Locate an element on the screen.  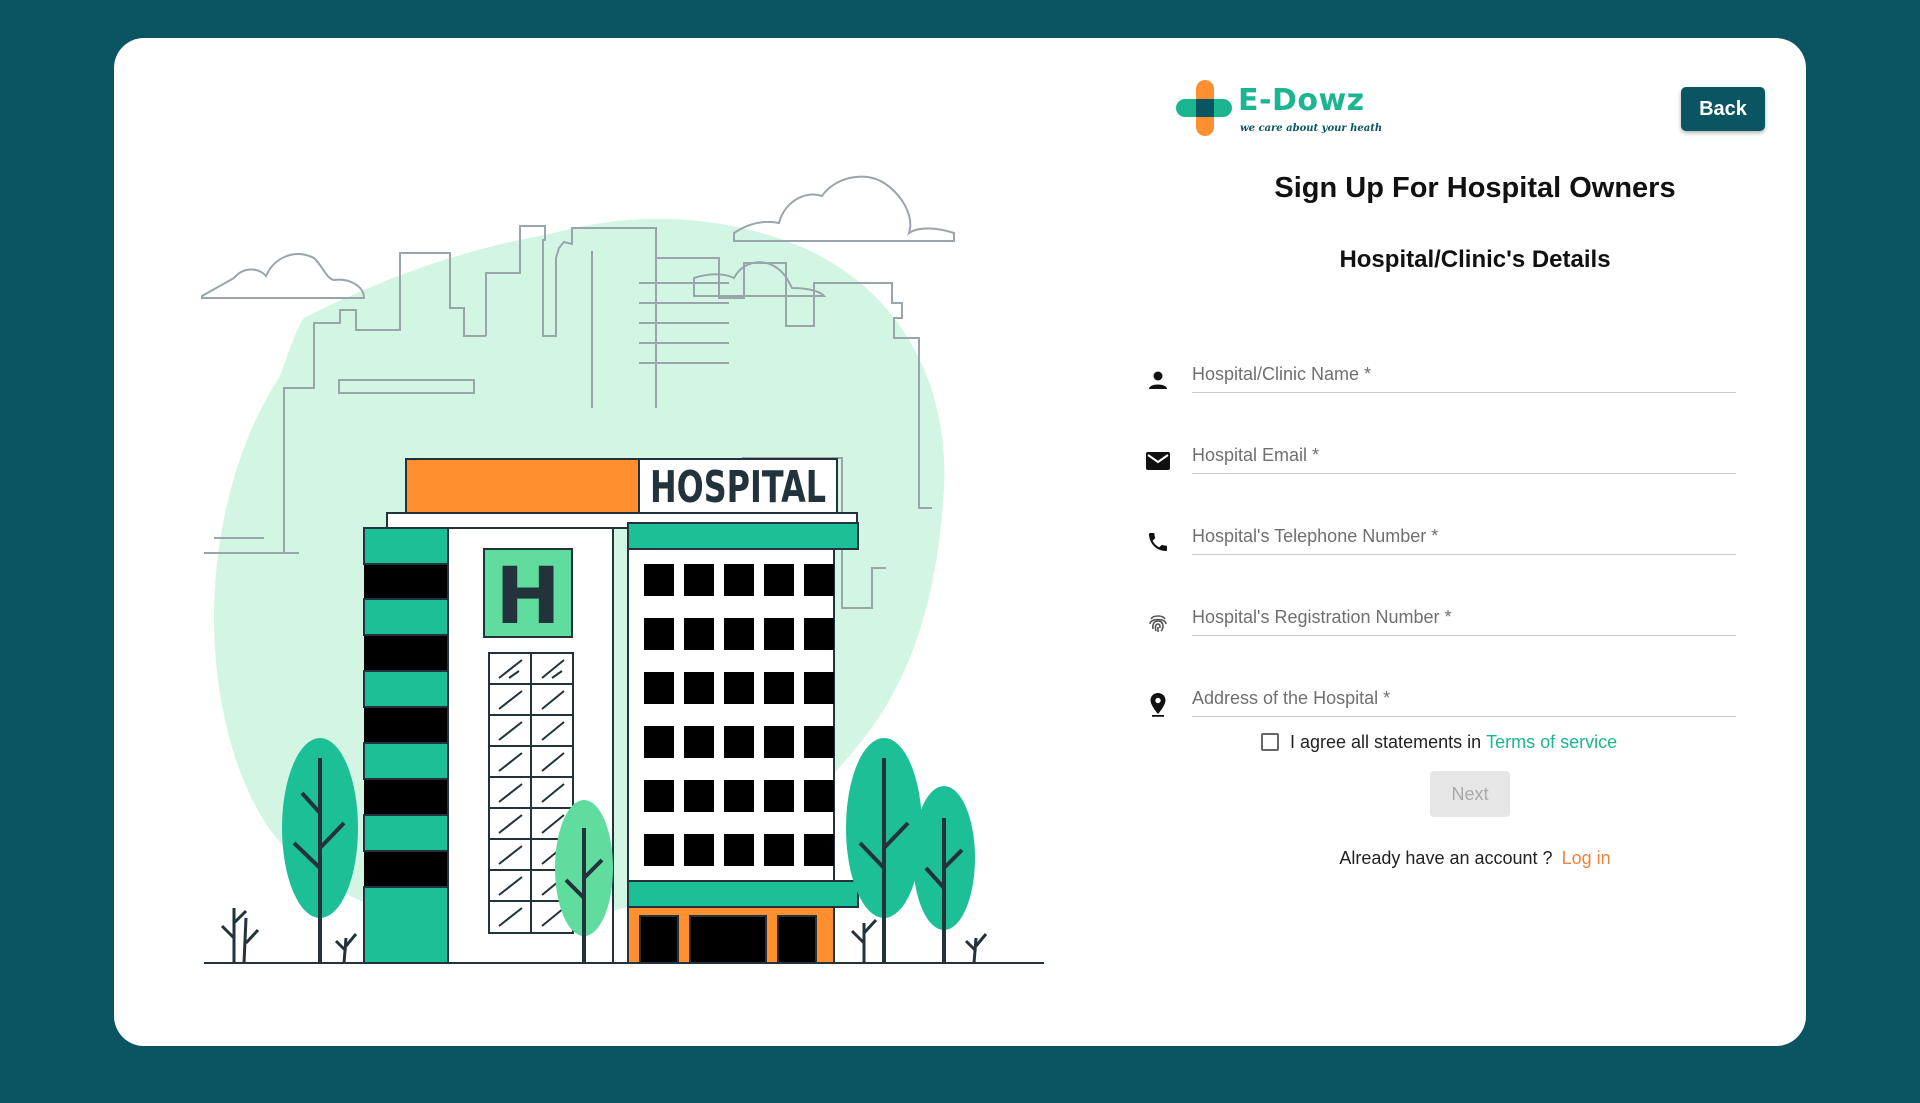
hospital-email-input is located at coordinates (1464, 455).